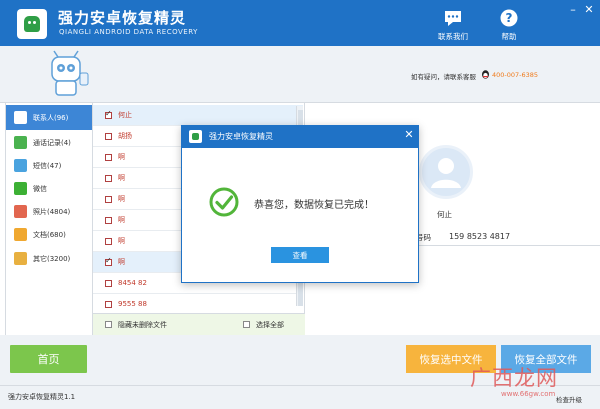  Describe the element at coordinates (20, 117) in the screenshot. I see `contacts-icon` at that location.